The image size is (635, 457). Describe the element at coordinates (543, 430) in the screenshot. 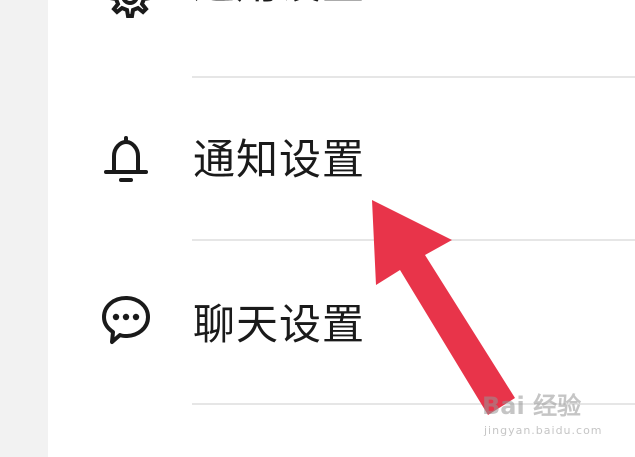

I see `watermark-url-text: jingyan.baidu.com` at that location.